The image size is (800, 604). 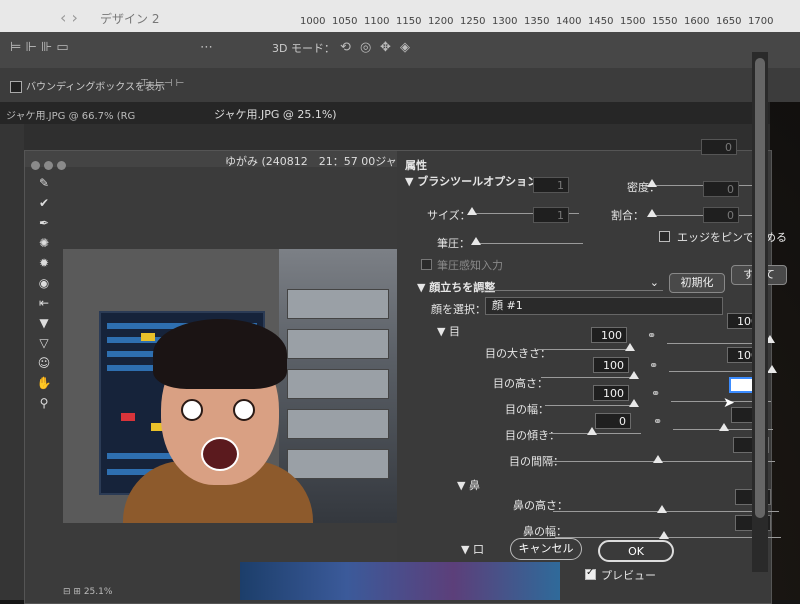 I want to click on person-hair, so click(x=220, y=354).